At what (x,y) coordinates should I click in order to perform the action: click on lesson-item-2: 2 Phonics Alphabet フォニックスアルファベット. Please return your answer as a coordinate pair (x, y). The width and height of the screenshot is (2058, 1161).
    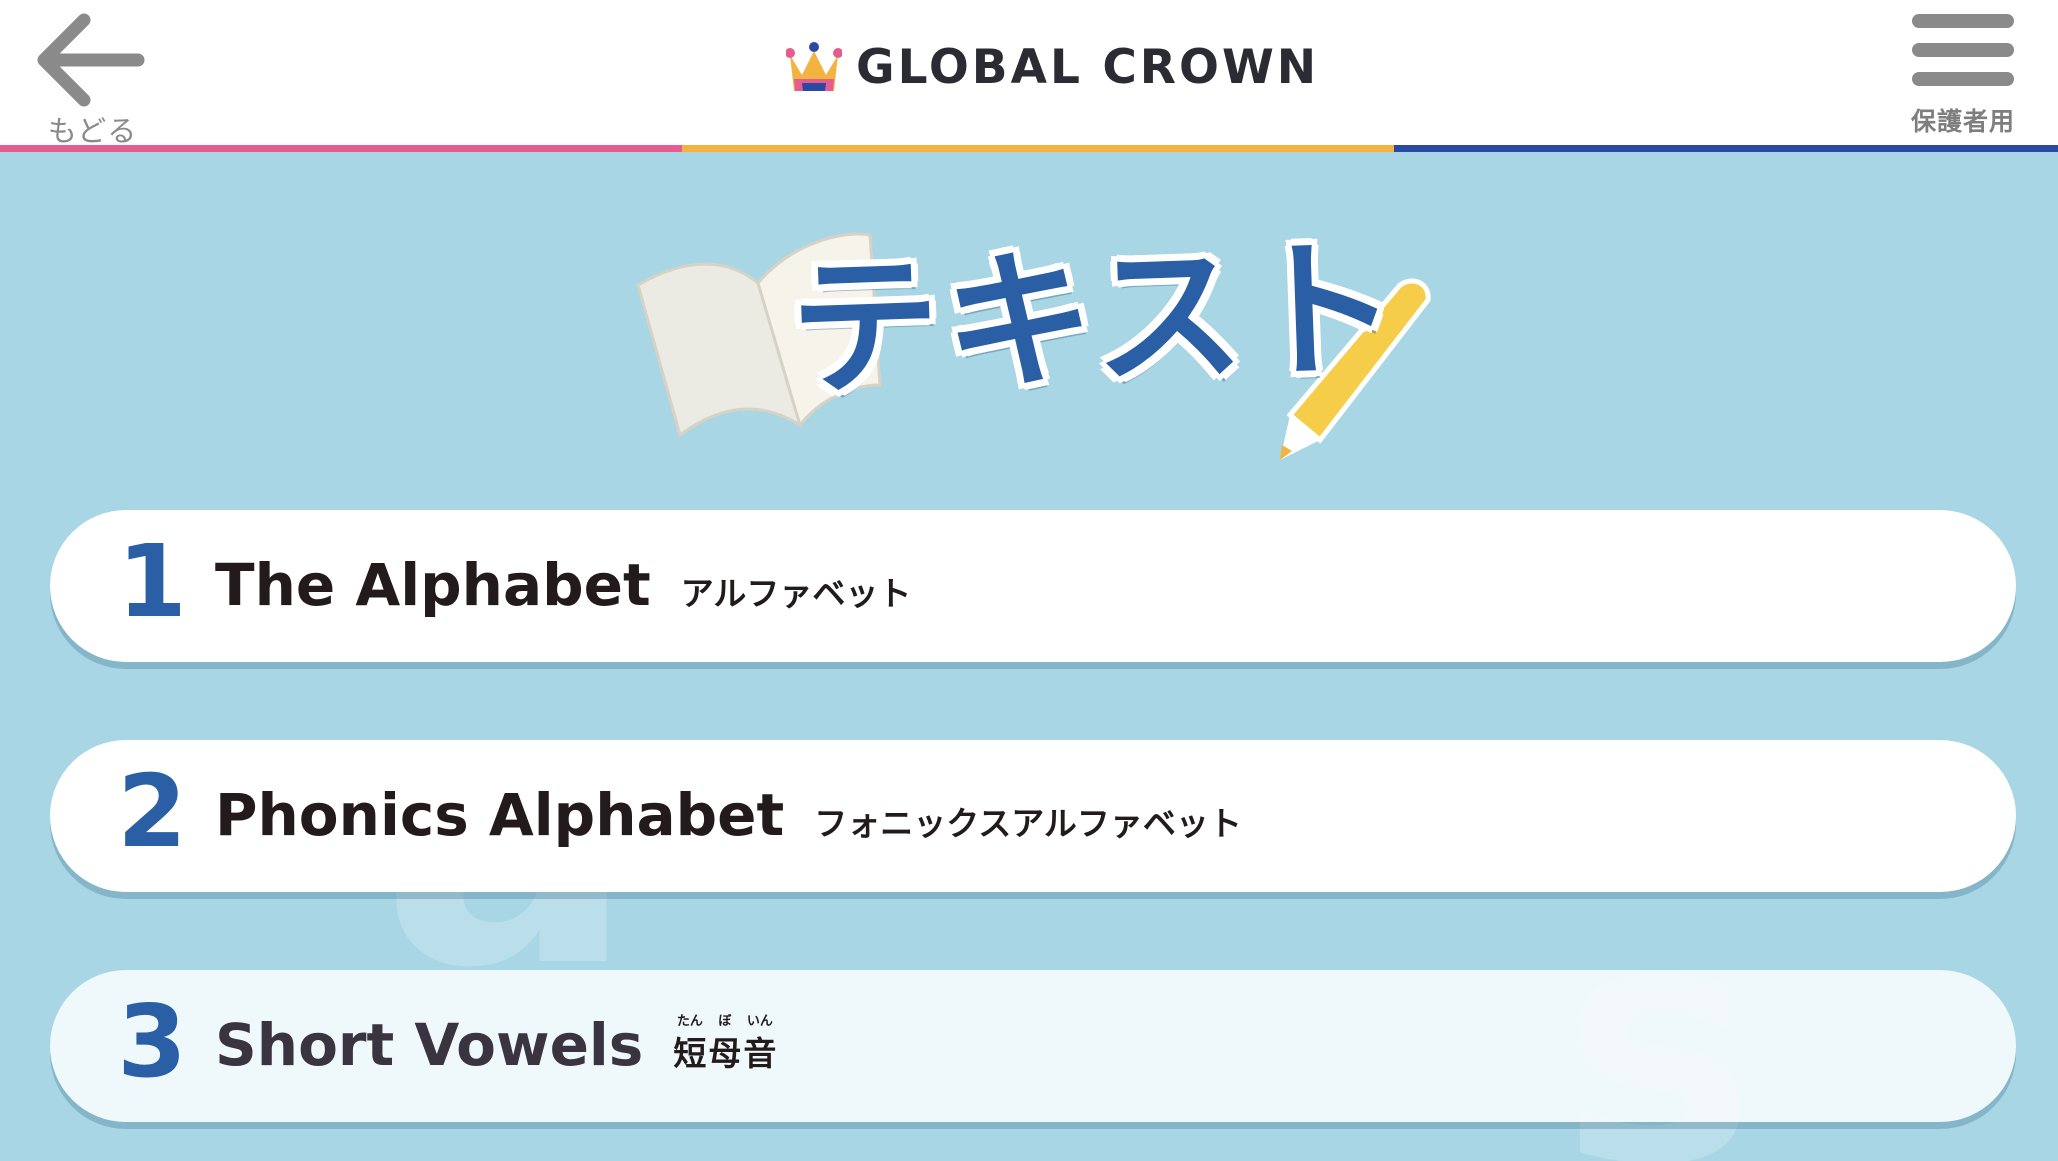
    Looking at the image, I should click on (1033, 816).